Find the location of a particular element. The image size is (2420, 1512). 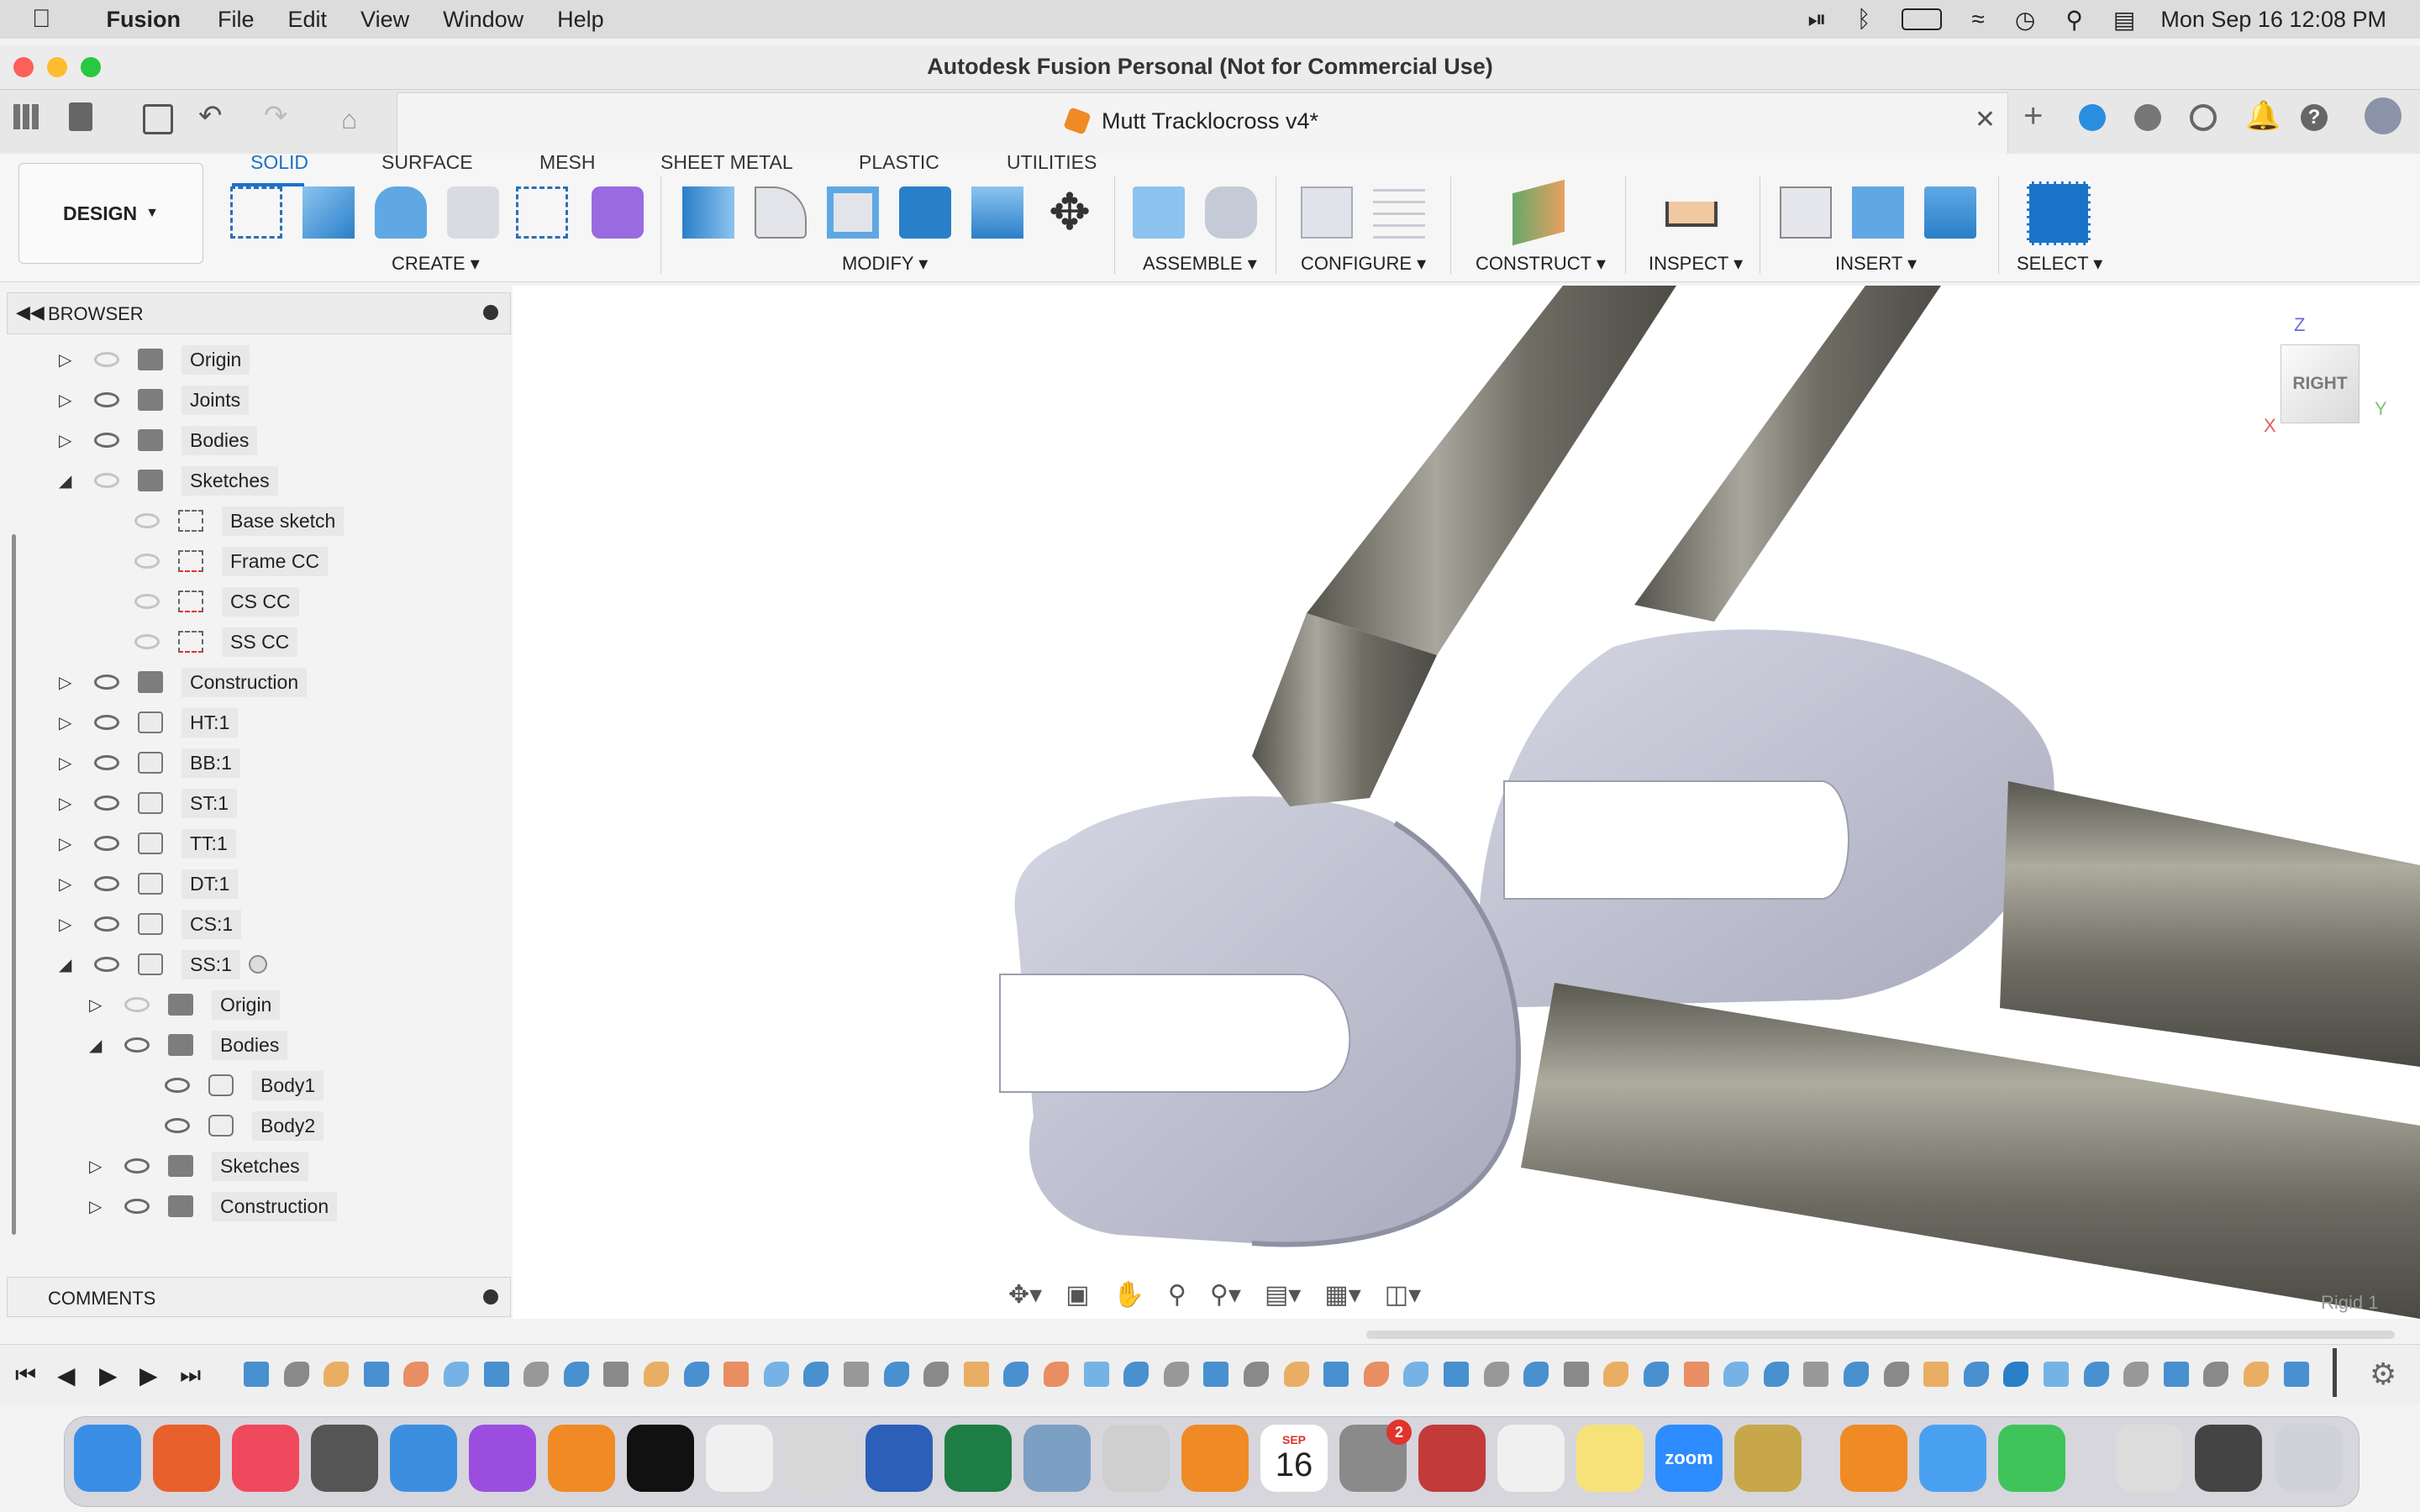

menu-help: Help is located at coordinates (581, 20).